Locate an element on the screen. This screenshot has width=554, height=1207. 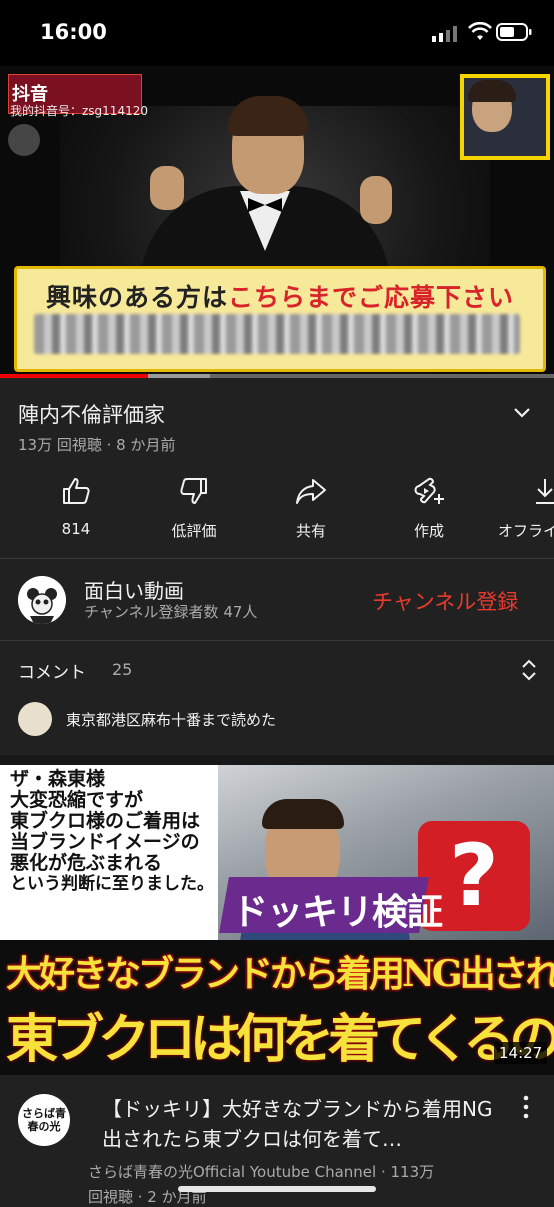
letter-line: 当ブランドイメージの is located at coordinates (105, 842).